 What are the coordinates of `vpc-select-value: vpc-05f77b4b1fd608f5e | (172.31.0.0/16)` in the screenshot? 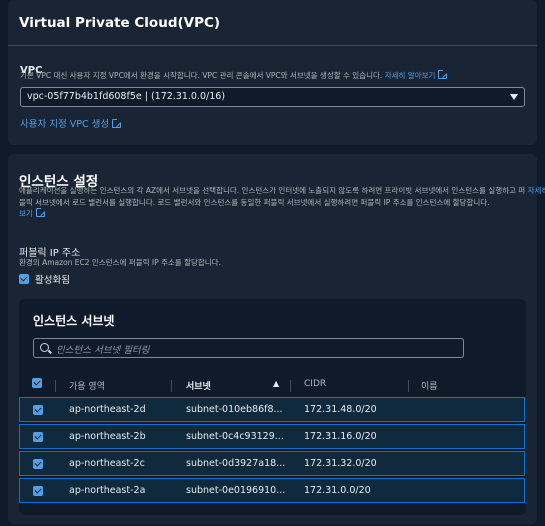 It's located at (126, 96).